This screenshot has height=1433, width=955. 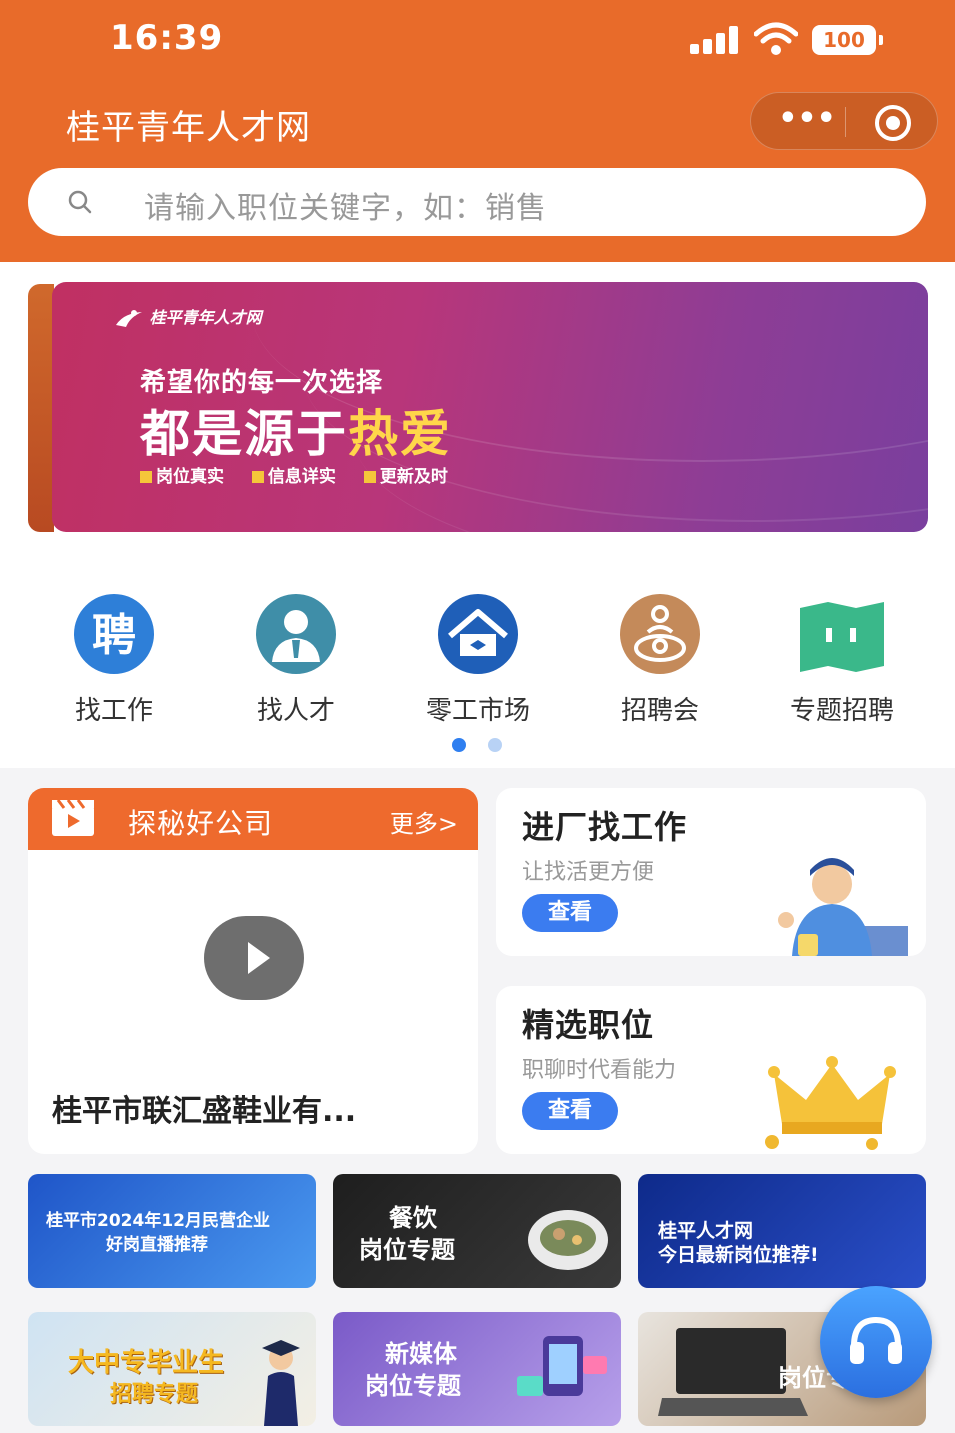 I want to click on capsule-divider, so click(x=845, y=122).